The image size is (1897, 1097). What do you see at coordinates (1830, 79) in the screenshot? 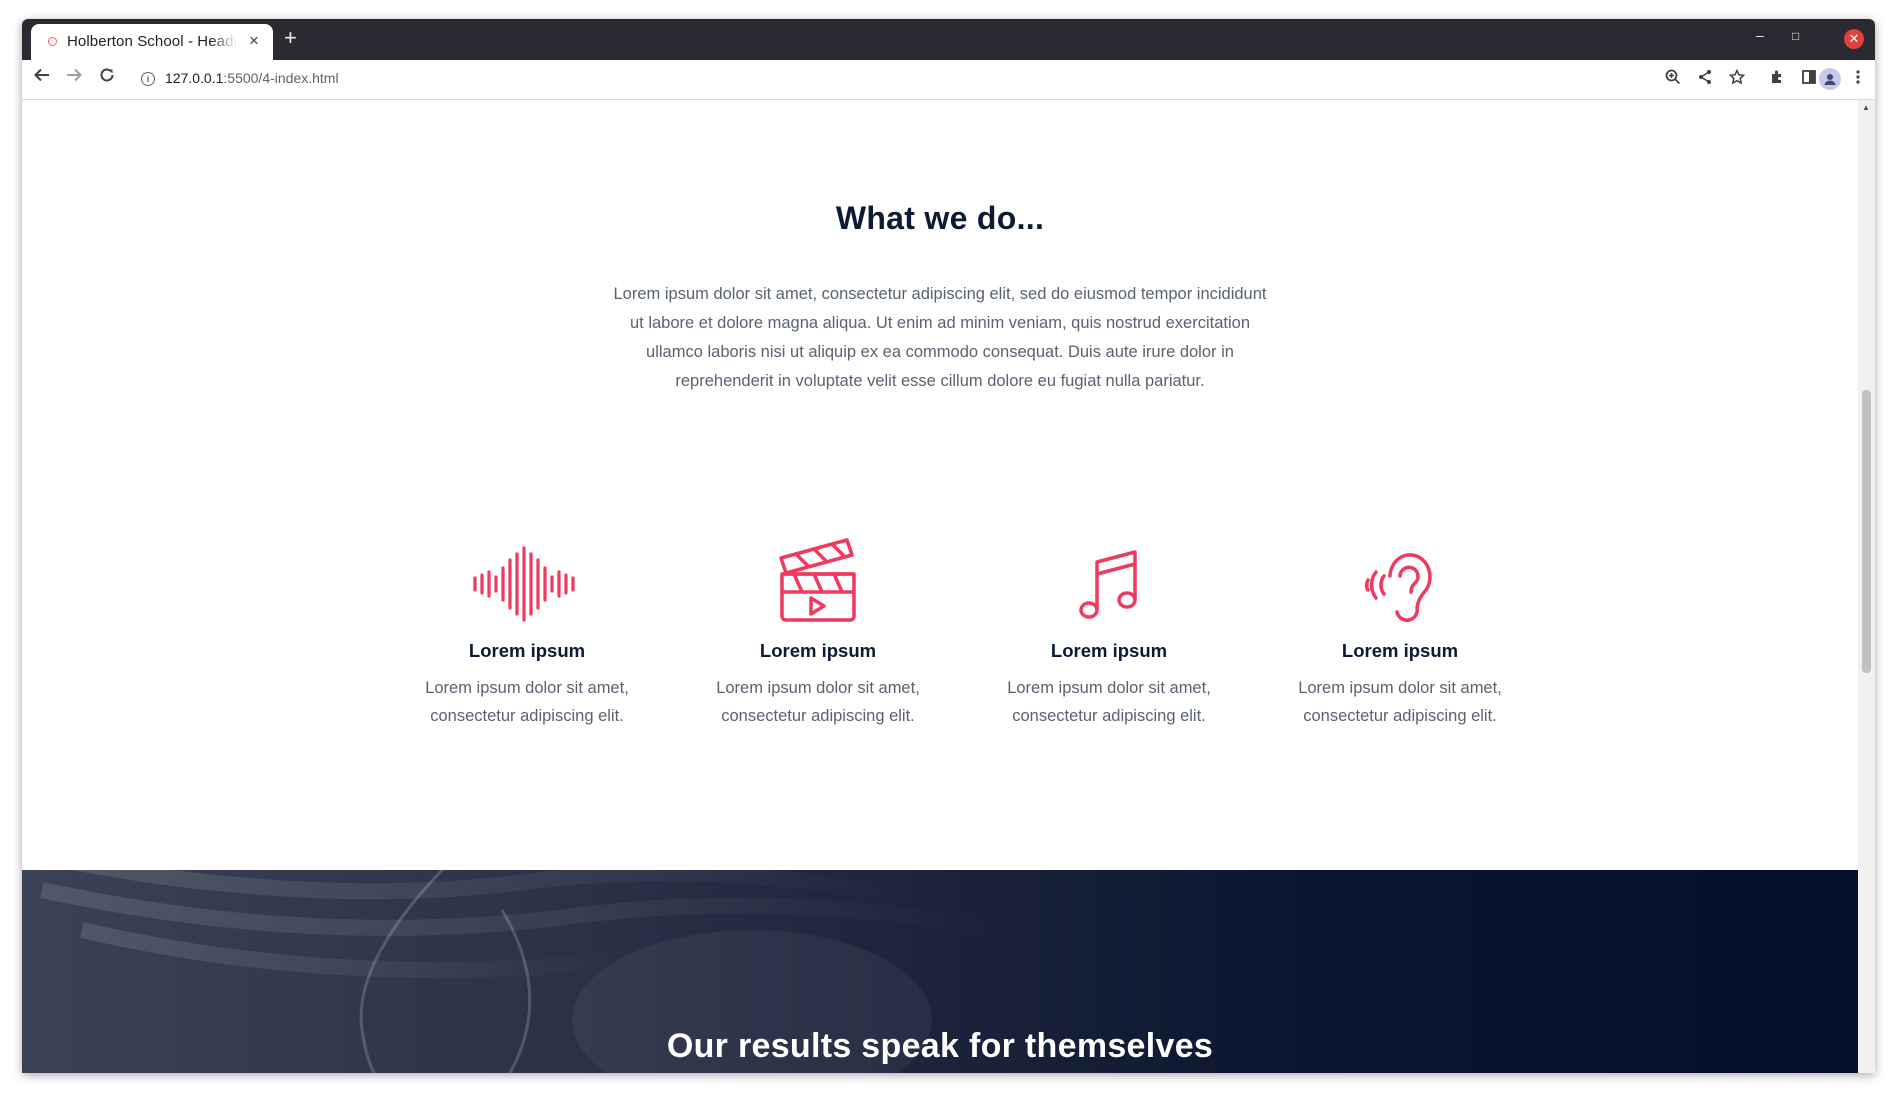
I see `profile-avatar-icon` at bounding box center [1830, 79].